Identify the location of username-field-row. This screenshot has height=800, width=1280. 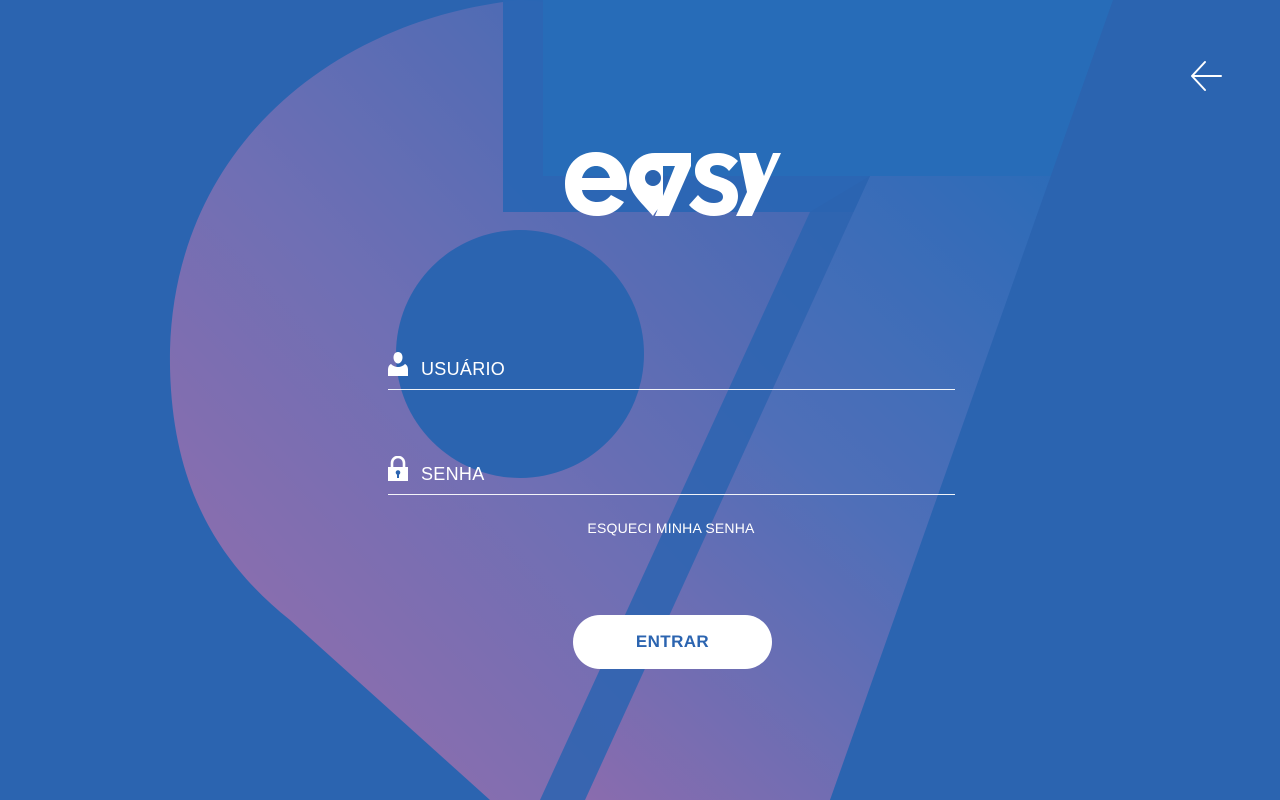
(671, 369).